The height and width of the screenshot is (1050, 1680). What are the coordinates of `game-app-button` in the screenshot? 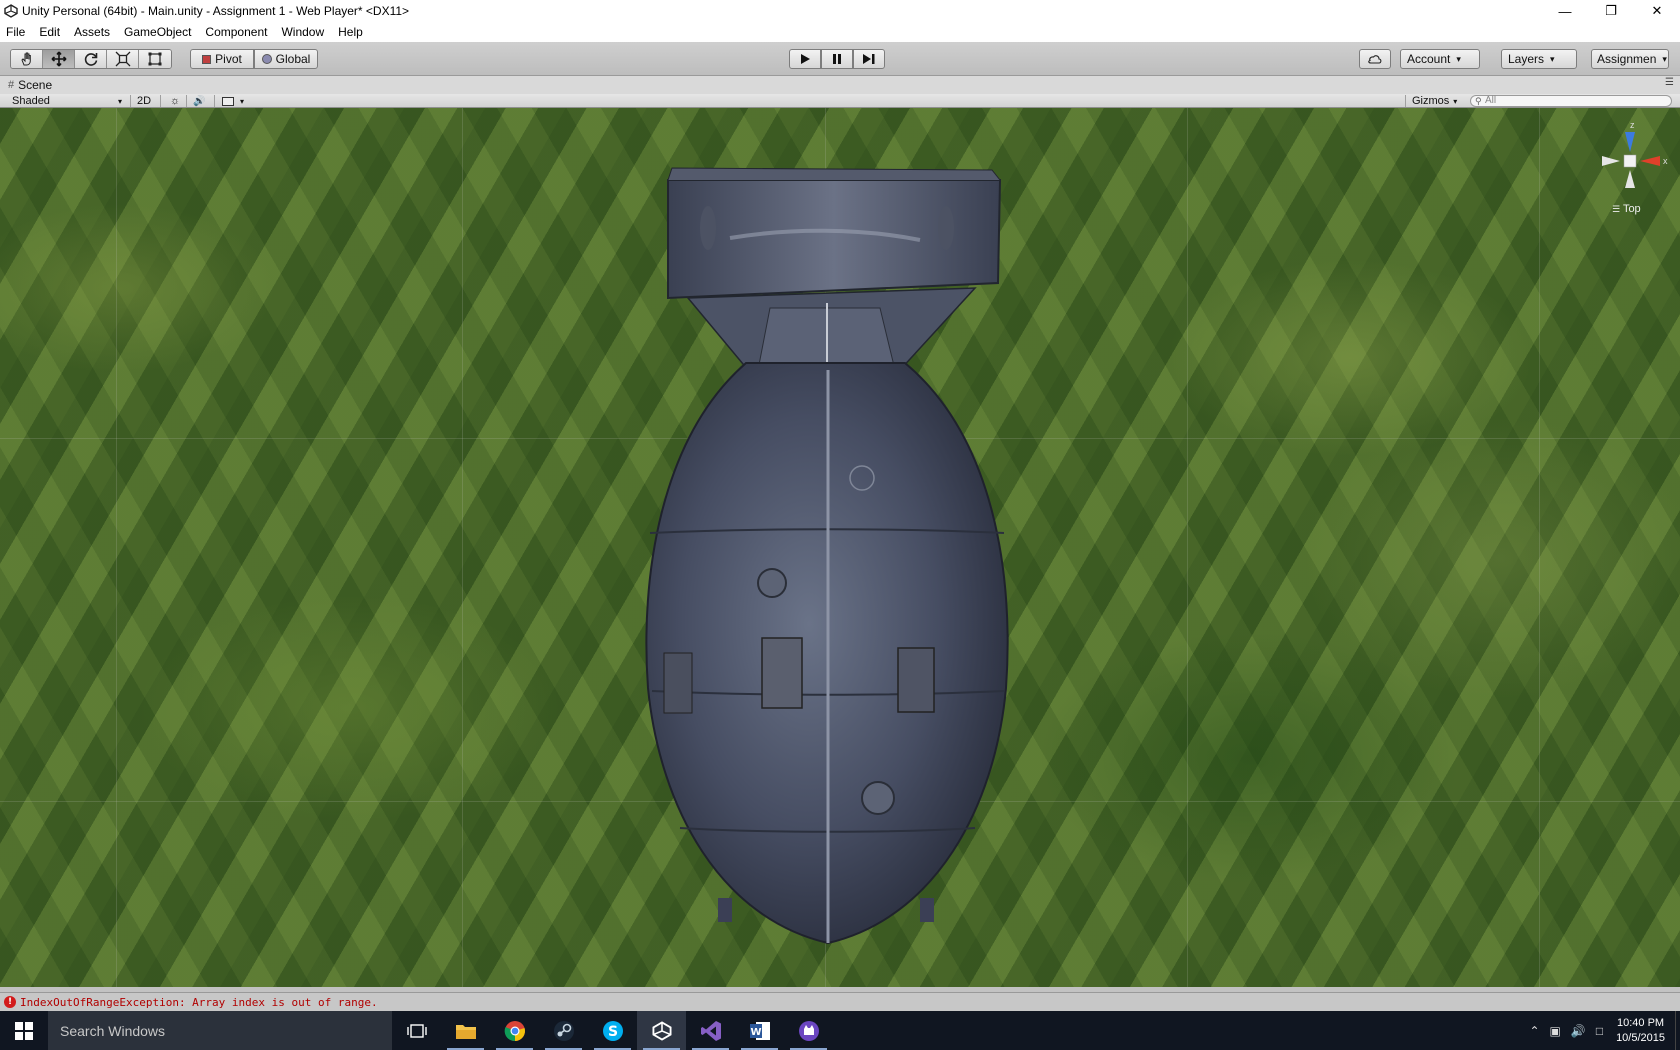 It's located at (808, 1030).